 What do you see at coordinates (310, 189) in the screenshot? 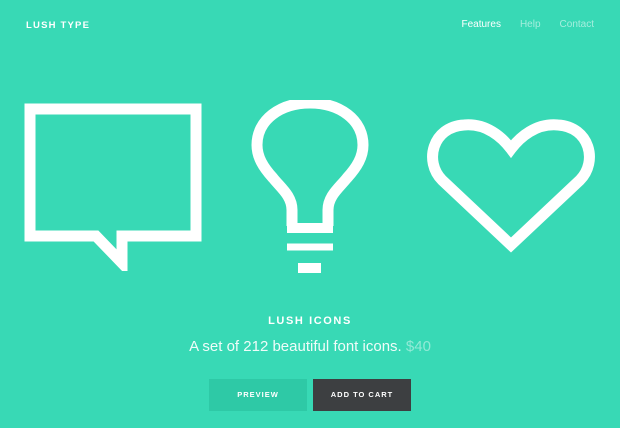
I see `lightbulb-icon` at bounding box center [310, 189].